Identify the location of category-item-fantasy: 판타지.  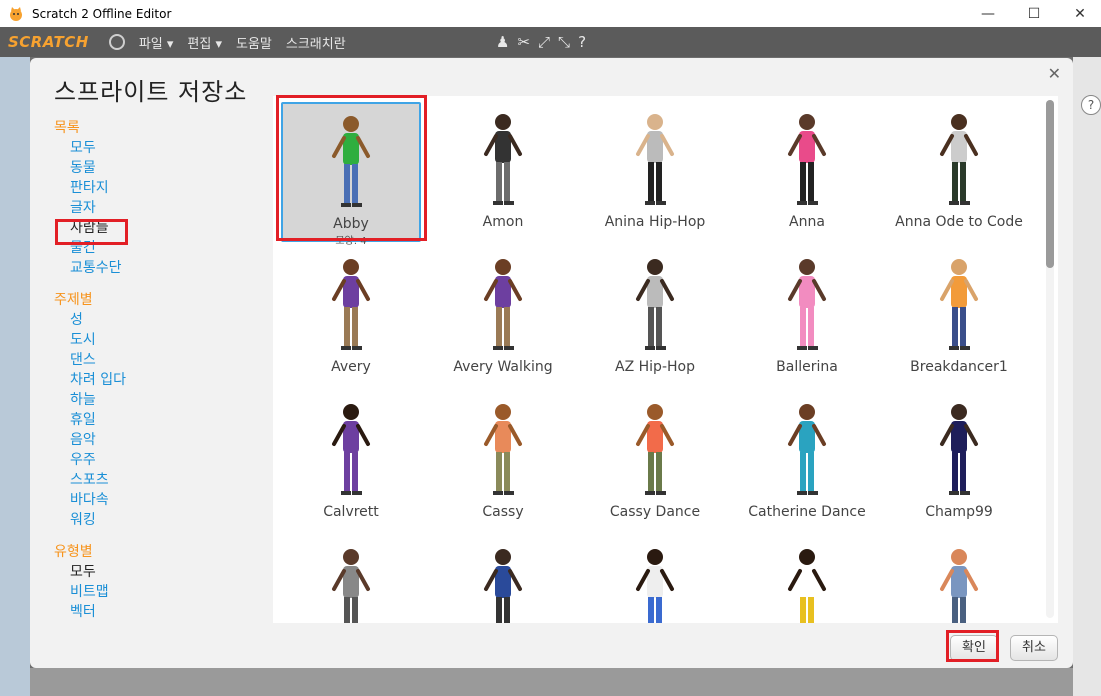
(159, 188).